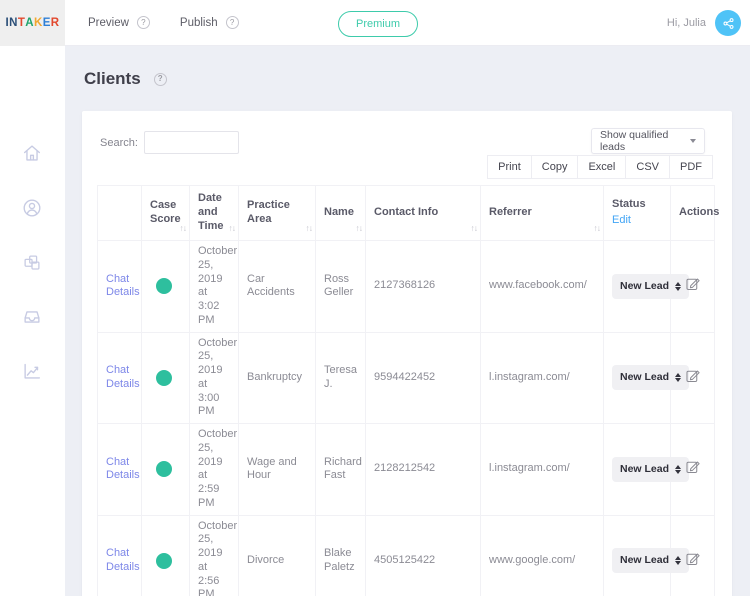  Describe the element at coordinates (542, 555) in the screenshot. I see `cell-referrer: www.google.com/` at that location.